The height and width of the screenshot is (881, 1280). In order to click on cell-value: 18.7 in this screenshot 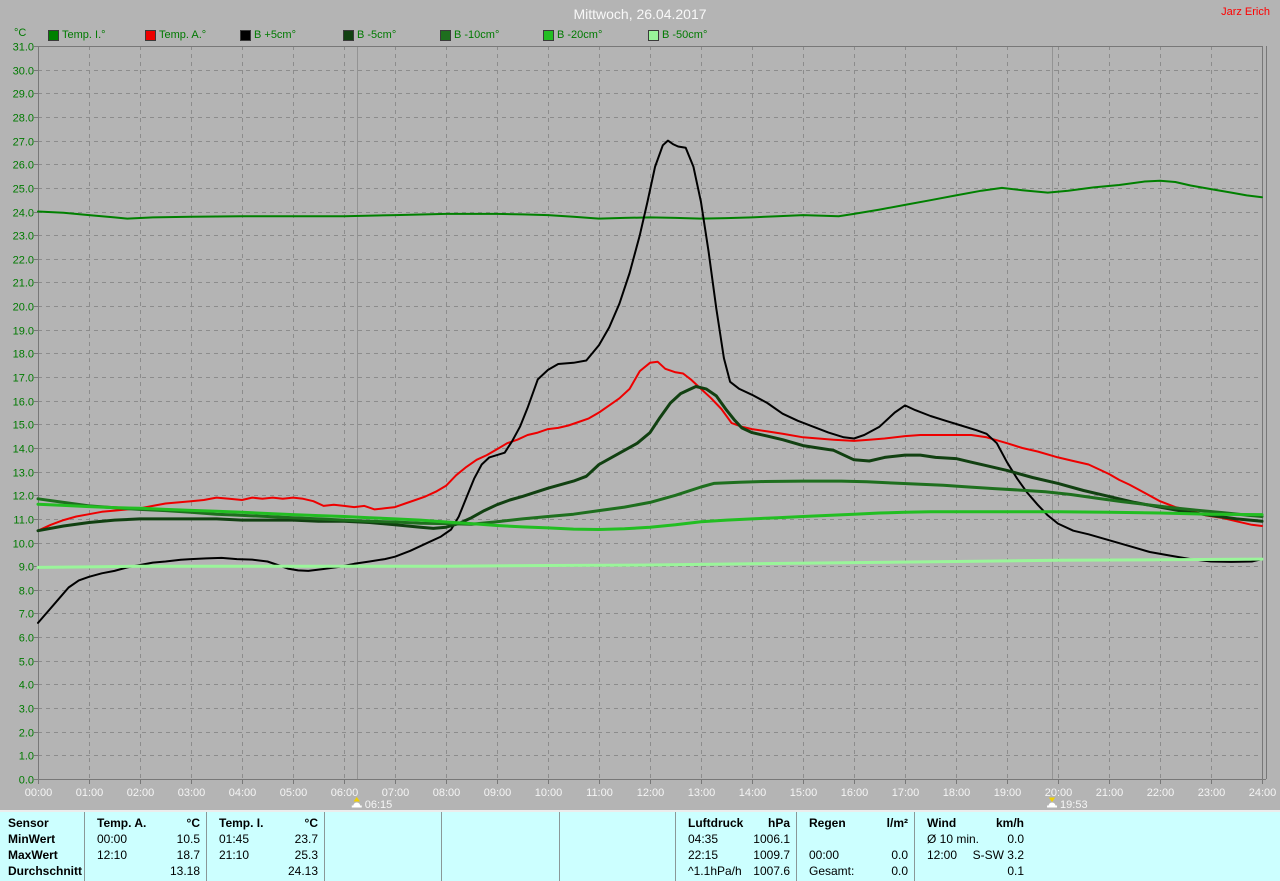, I will do `click(188, 855)`.